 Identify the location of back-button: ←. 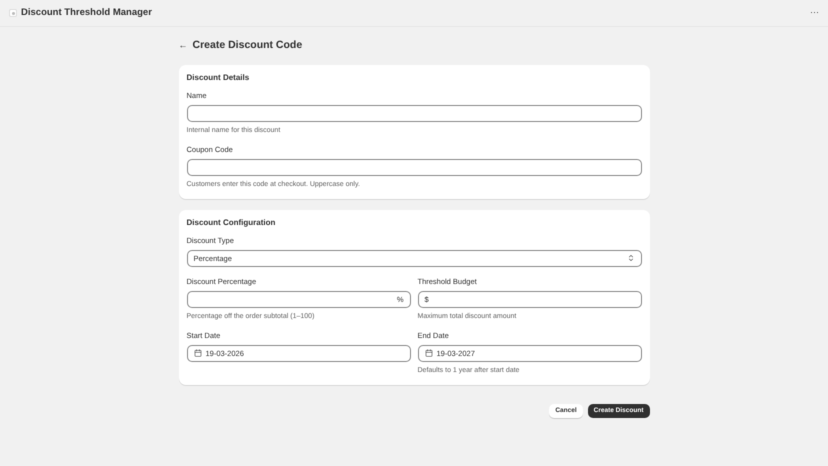
(183, 45).